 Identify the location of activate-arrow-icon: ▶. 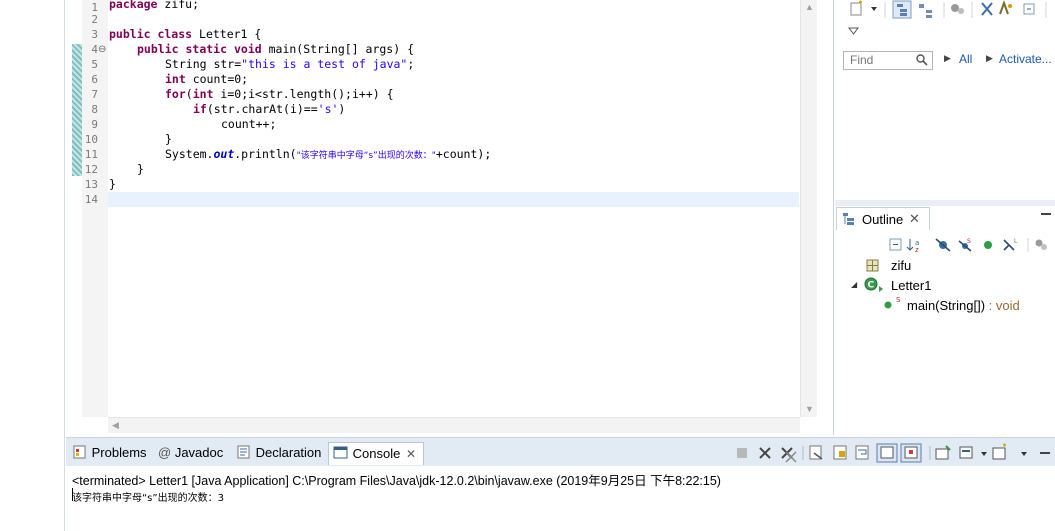
(989, 58).